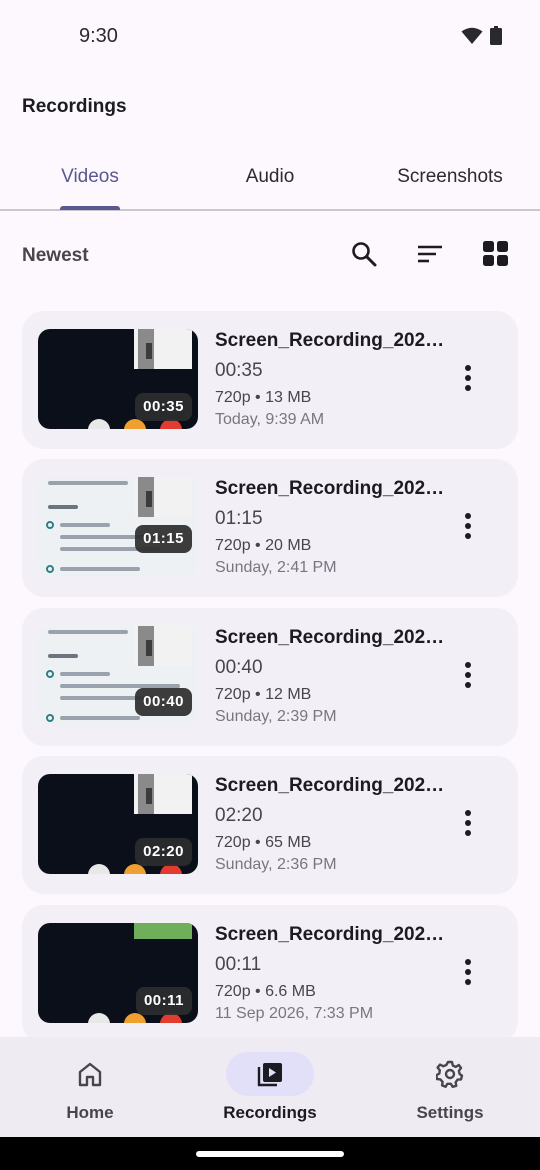  I want to click on tab-bar: Videos Audio Screenshots, so click(270, 179).